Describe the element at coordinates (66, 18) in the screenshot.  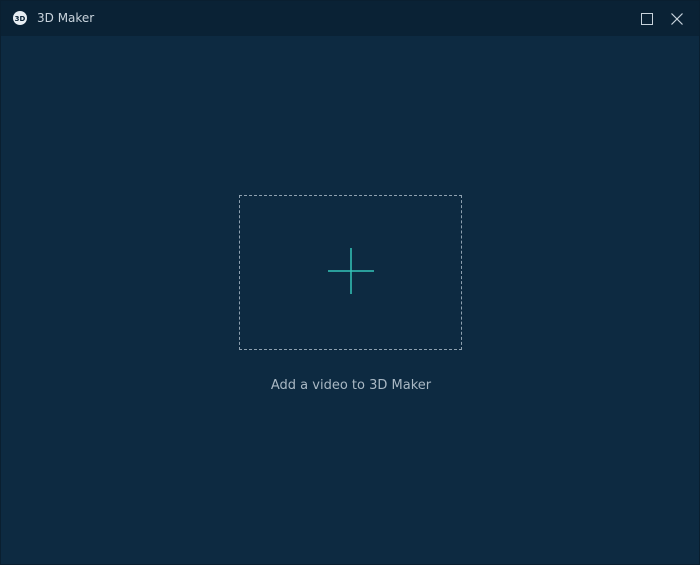
I see `window-title: 3D Maker` at that location.